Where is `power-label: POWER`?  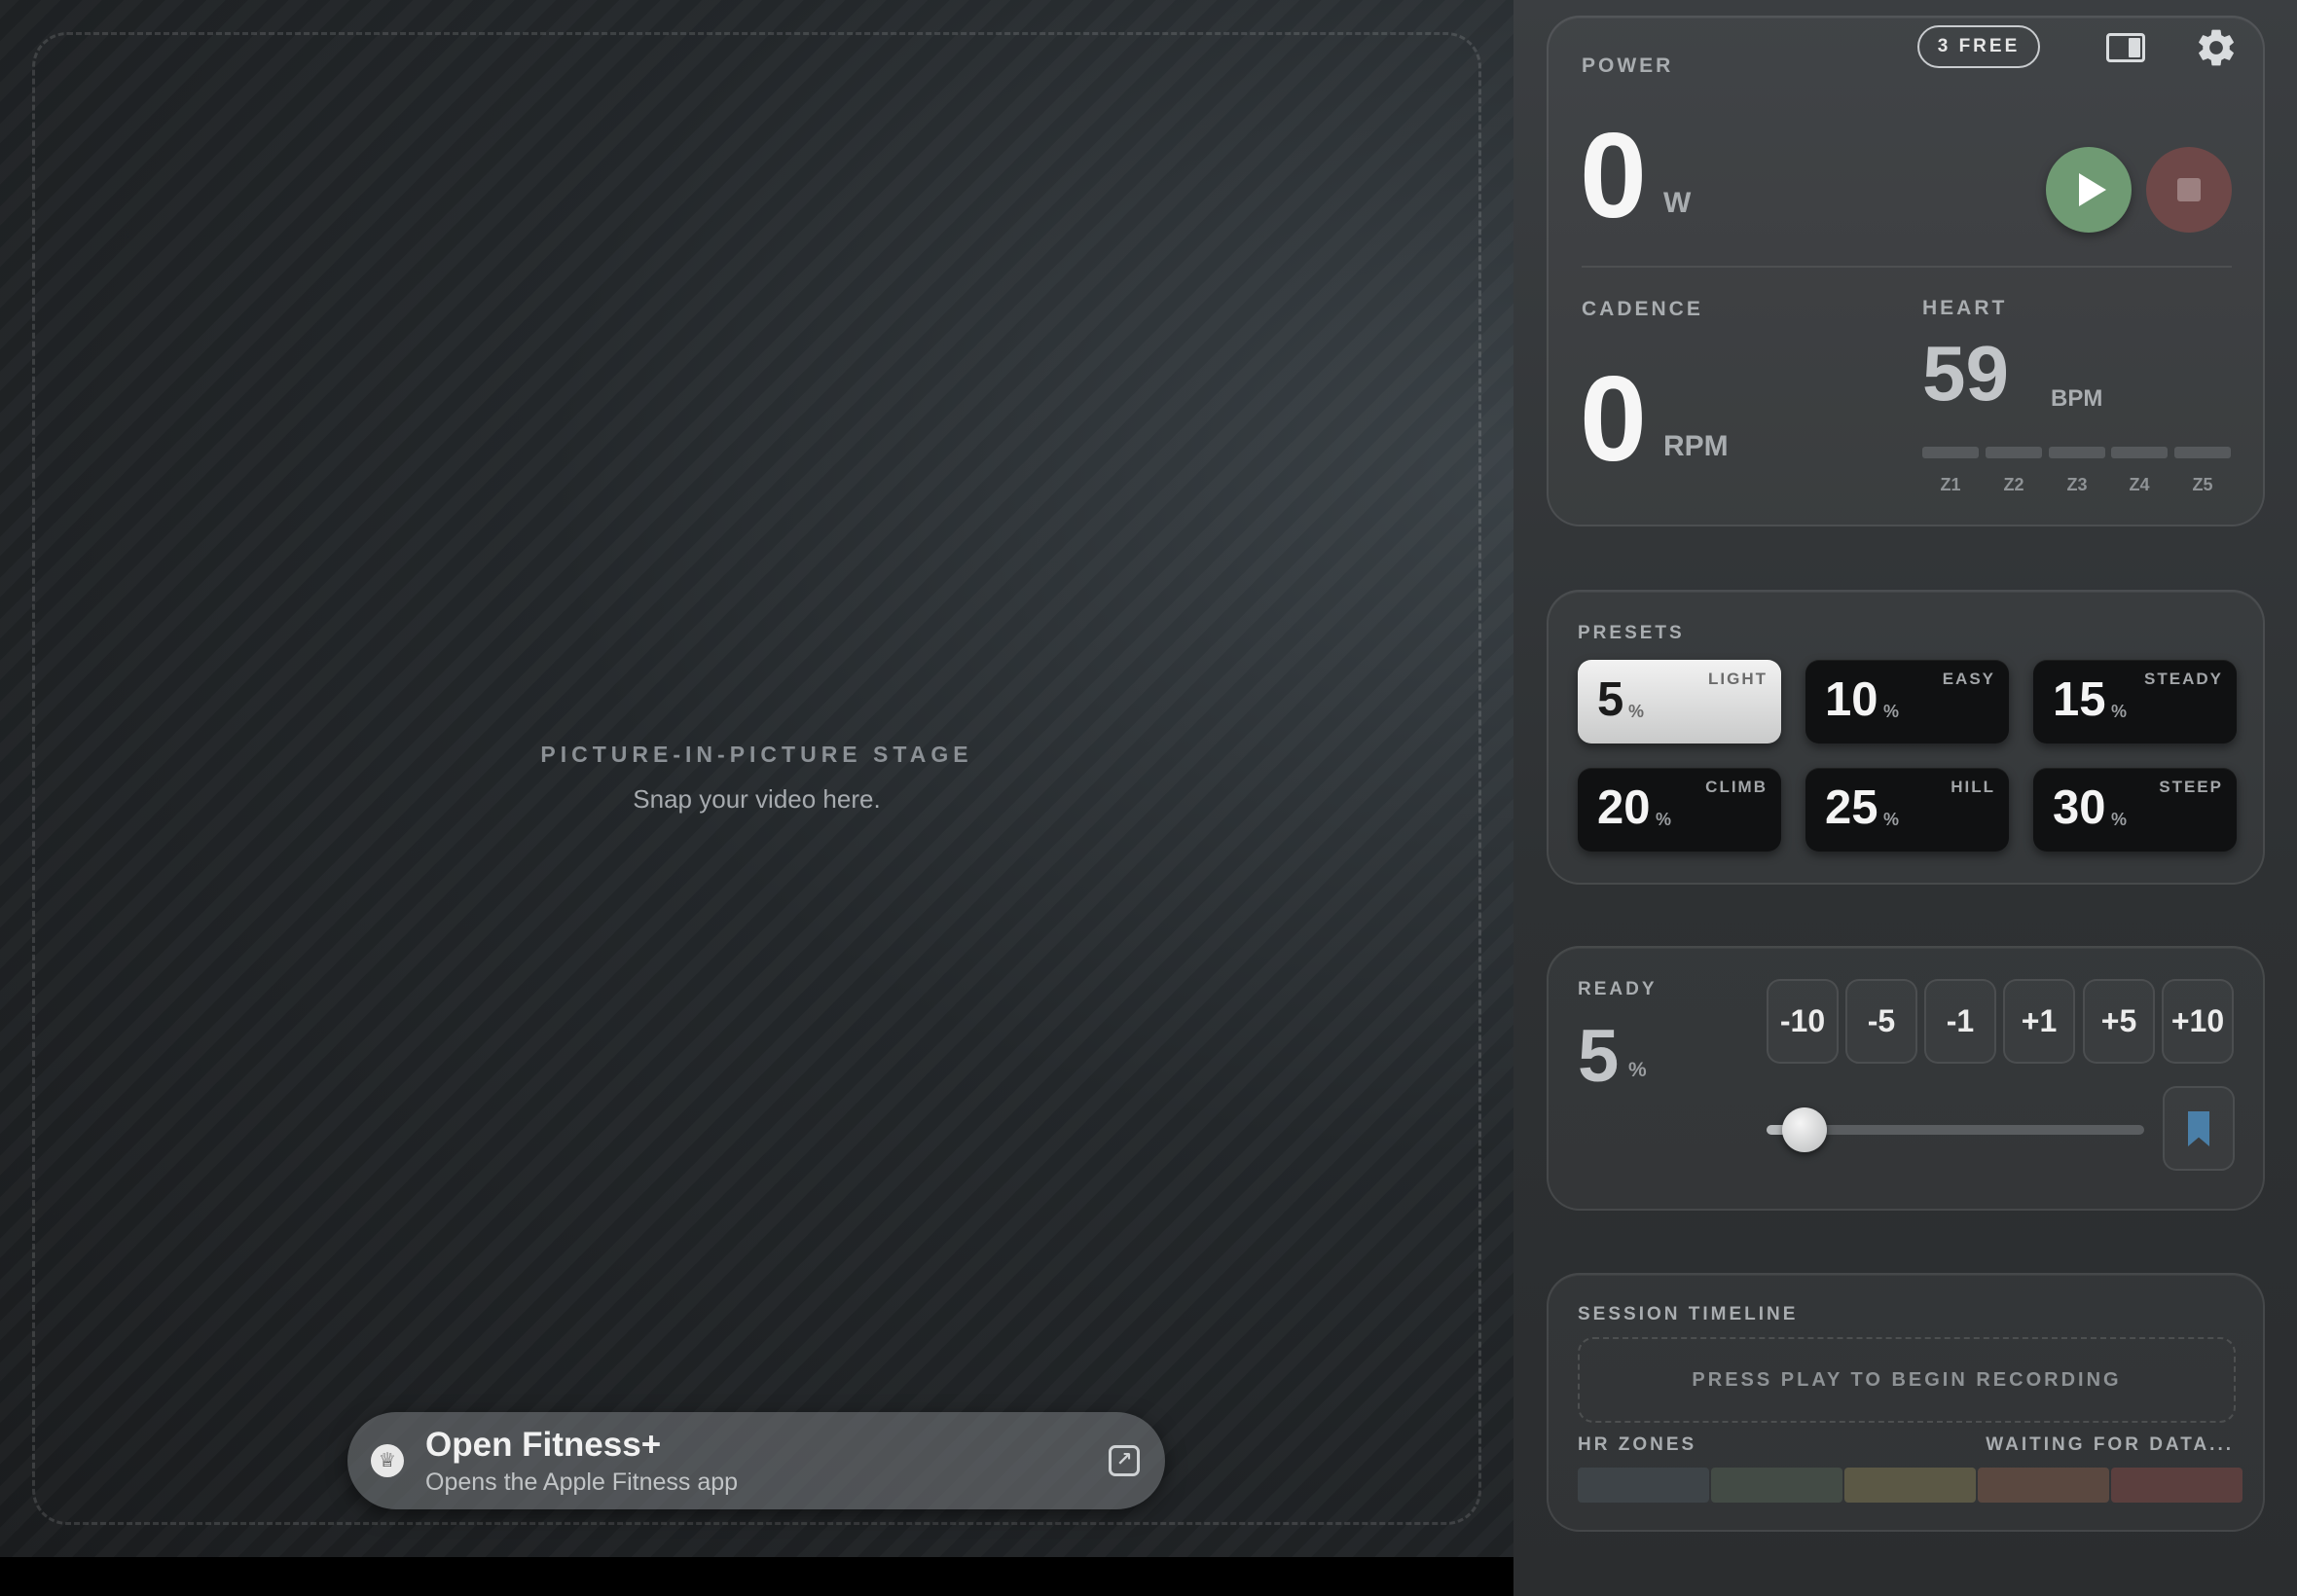
power-label: POWER is located at coordinates (1628, 65).